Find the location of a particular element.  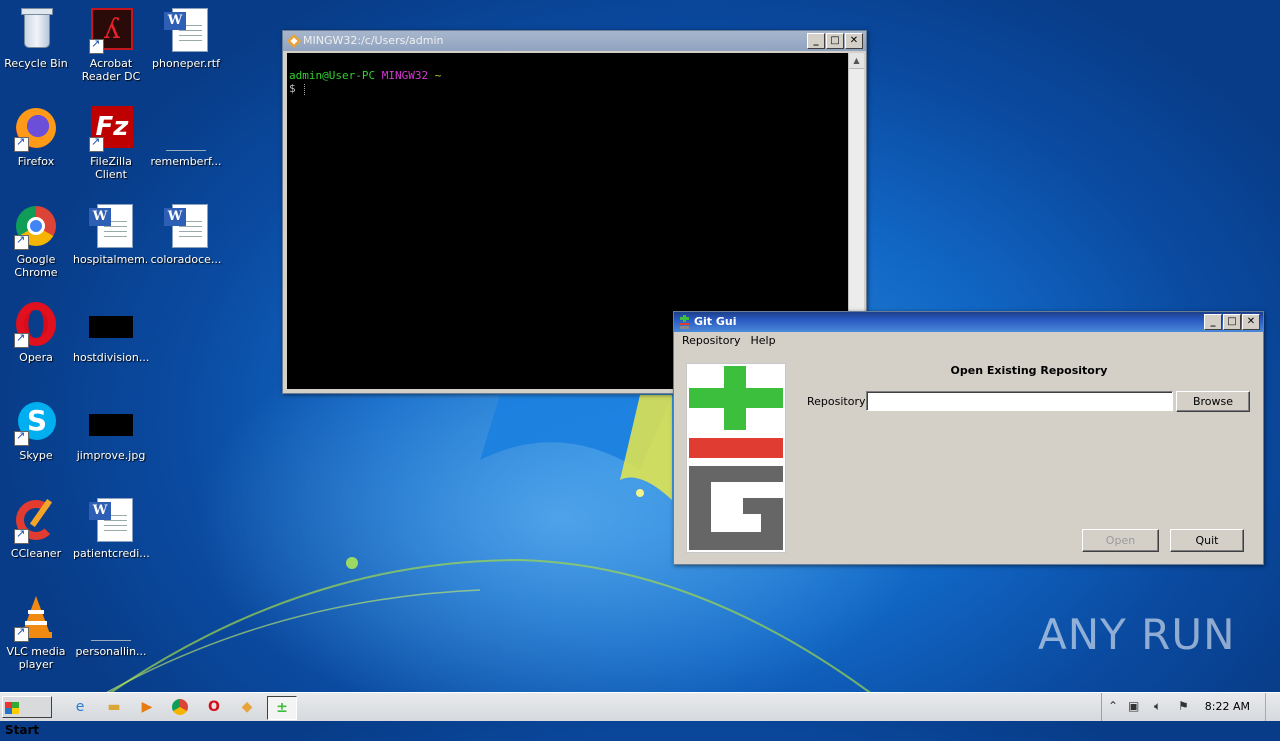

desktop-icon-google-chrome: Google Chrome is located at coordinates (37, 240).